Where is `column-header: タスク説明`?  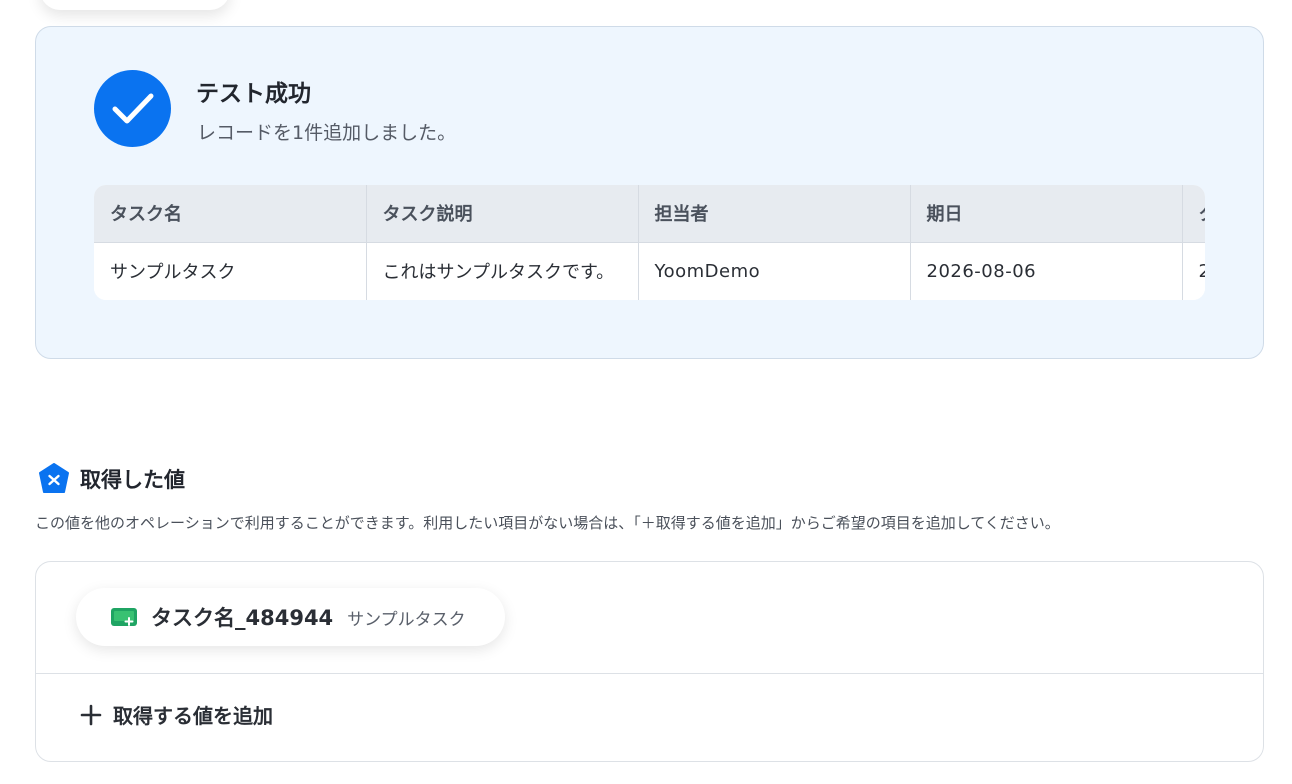 column-header: タスク説明 is located at coordinates (502, 213).